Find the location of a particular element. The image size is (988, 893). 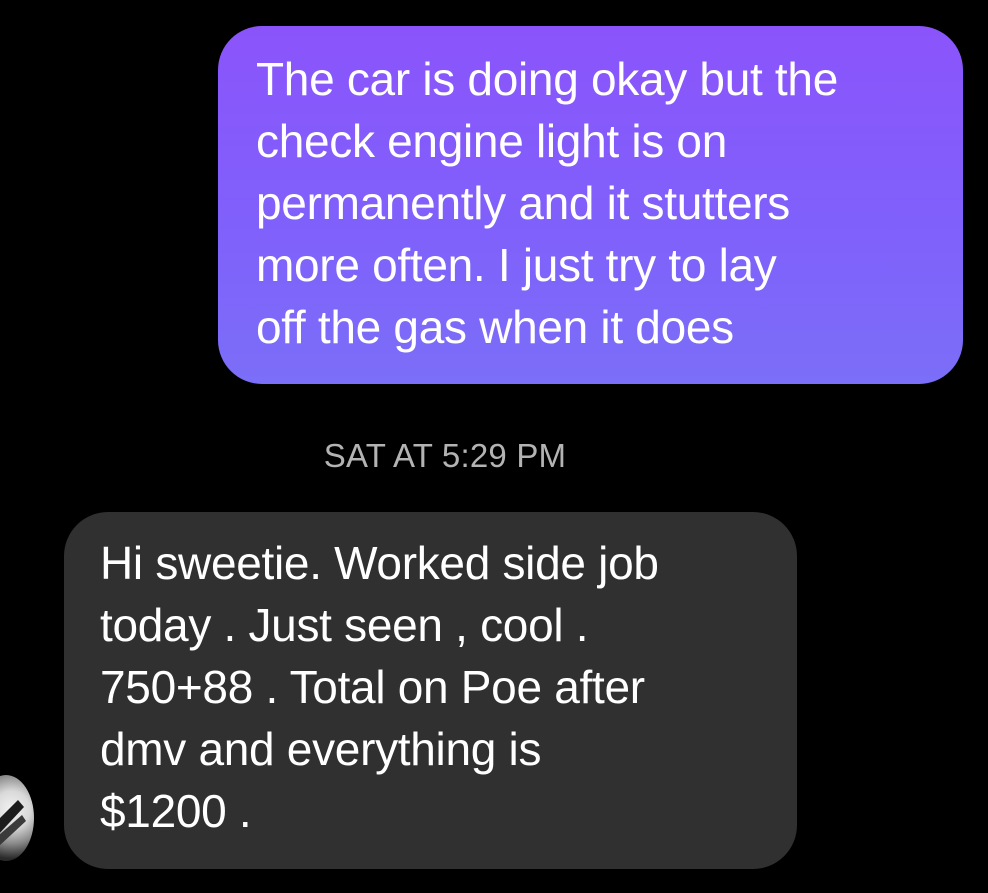

contact-avatar is located at coordinates (17, 818).